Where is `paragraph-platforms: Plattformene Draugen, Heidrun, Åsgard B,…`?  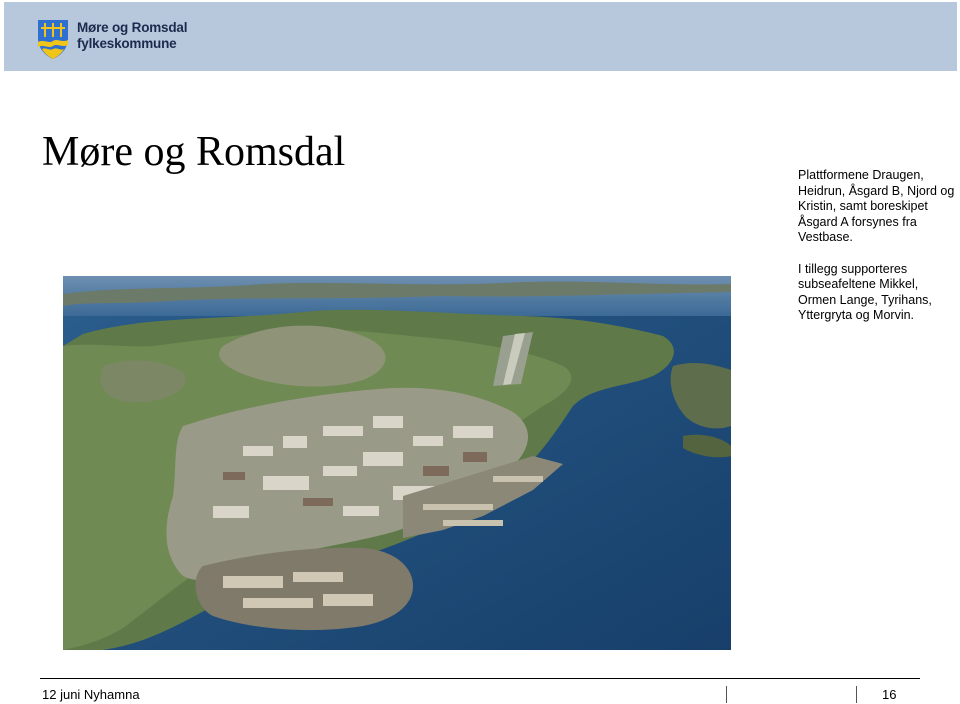
paragraph-platforms: Plattformene Draugen, Heidrun, Åsgard B,… is located at coordinates (876, 206).